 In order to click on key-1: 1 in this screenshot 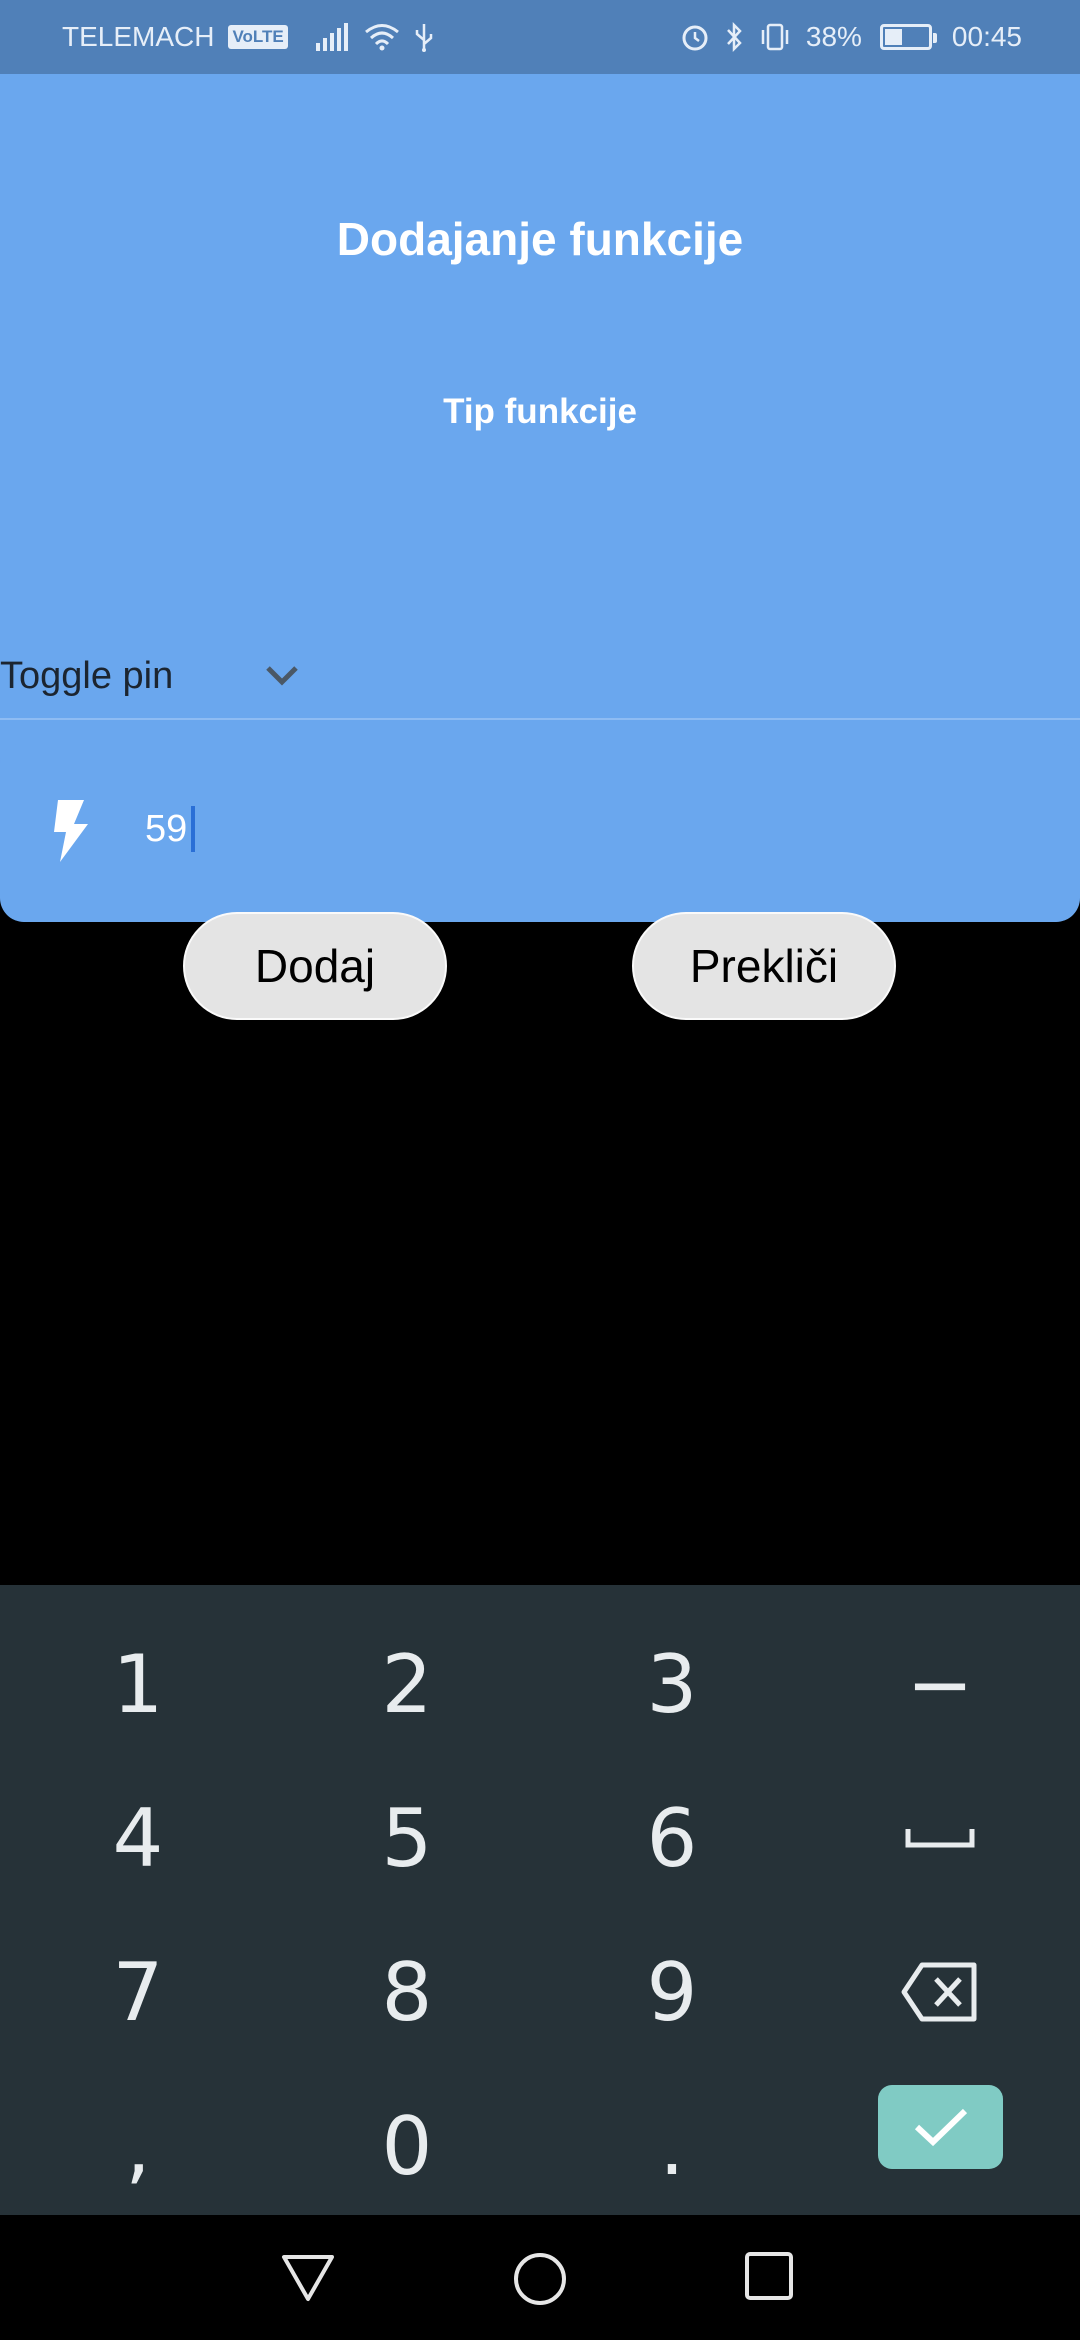, I will do `click(138, 1684)`.